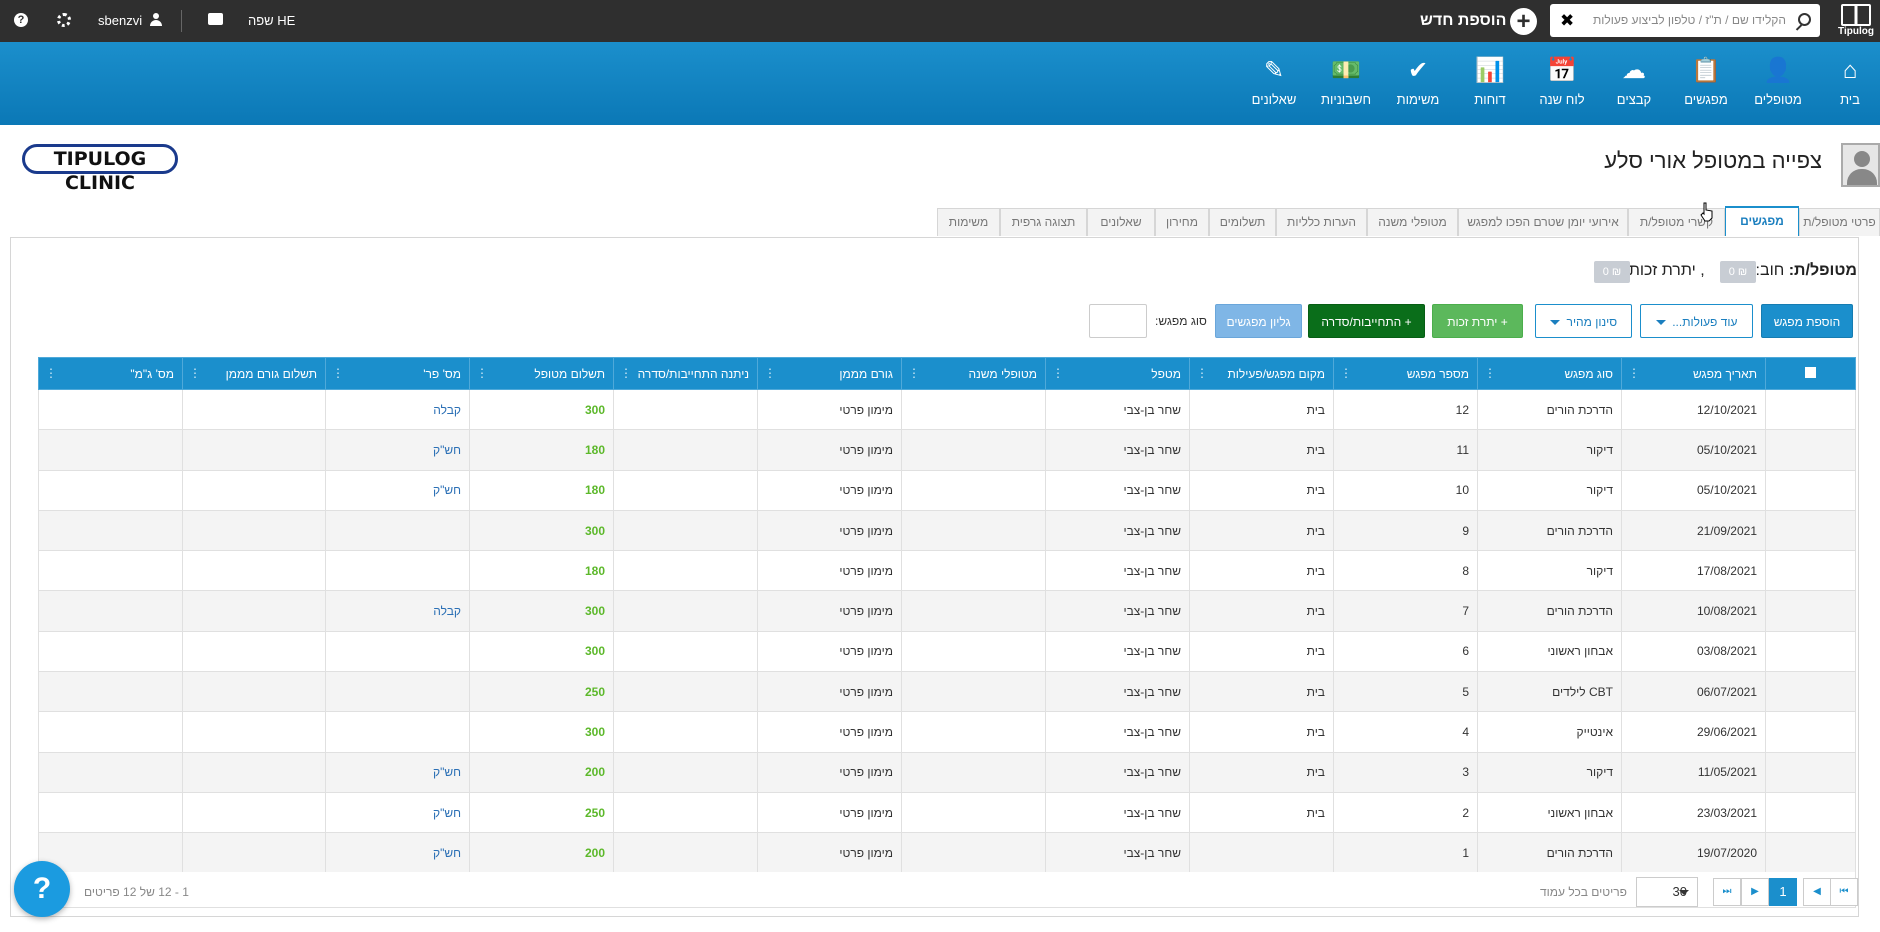 This screenshot has width=1880, height=932. Describe the element at coordinates (968, 222) in the screenshot. I see `tab-tasks: משימות` at that location.